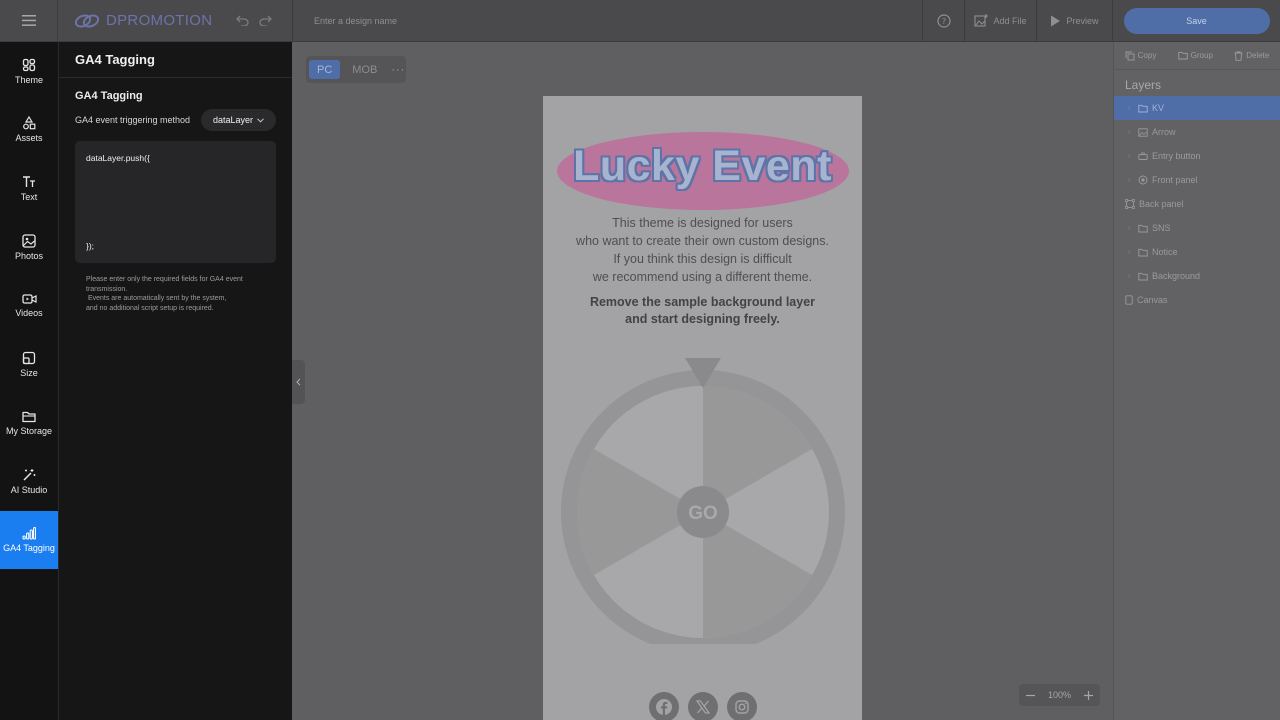 The height and width of the screenshot is (720, 1280). I want to click on layer-actions: Copy Group Delete, so click(1197, 56).